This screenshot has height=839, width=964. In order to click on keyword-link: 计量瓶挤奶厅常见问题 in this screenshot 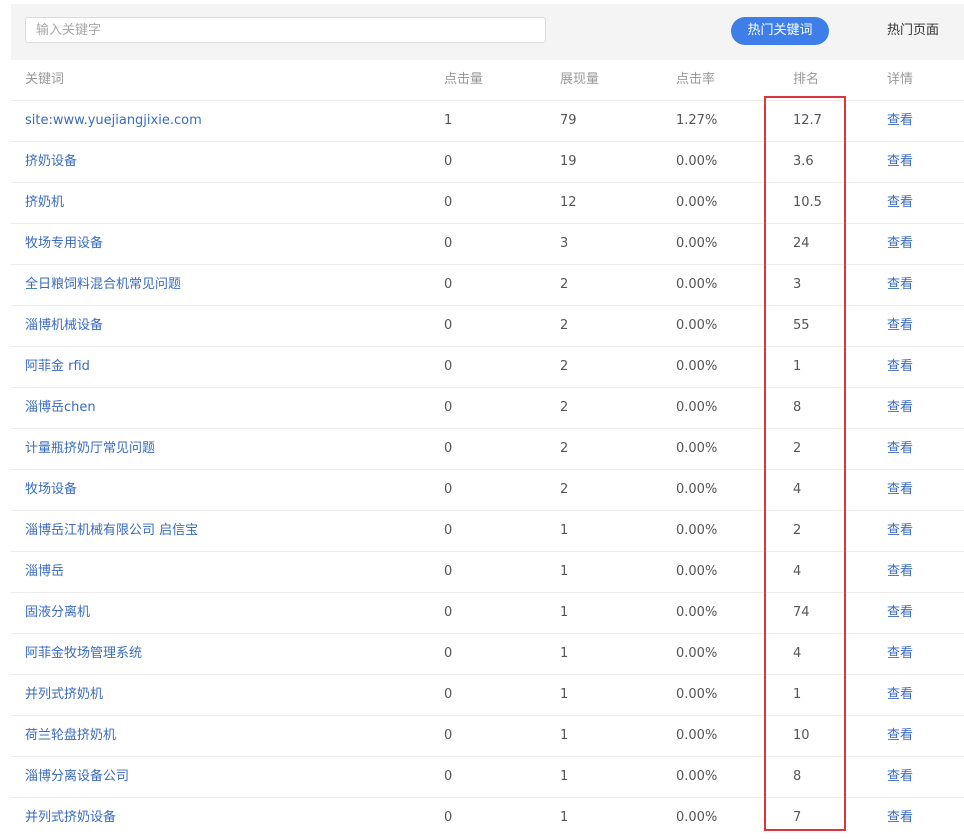, I will do `click(90, 449)`.